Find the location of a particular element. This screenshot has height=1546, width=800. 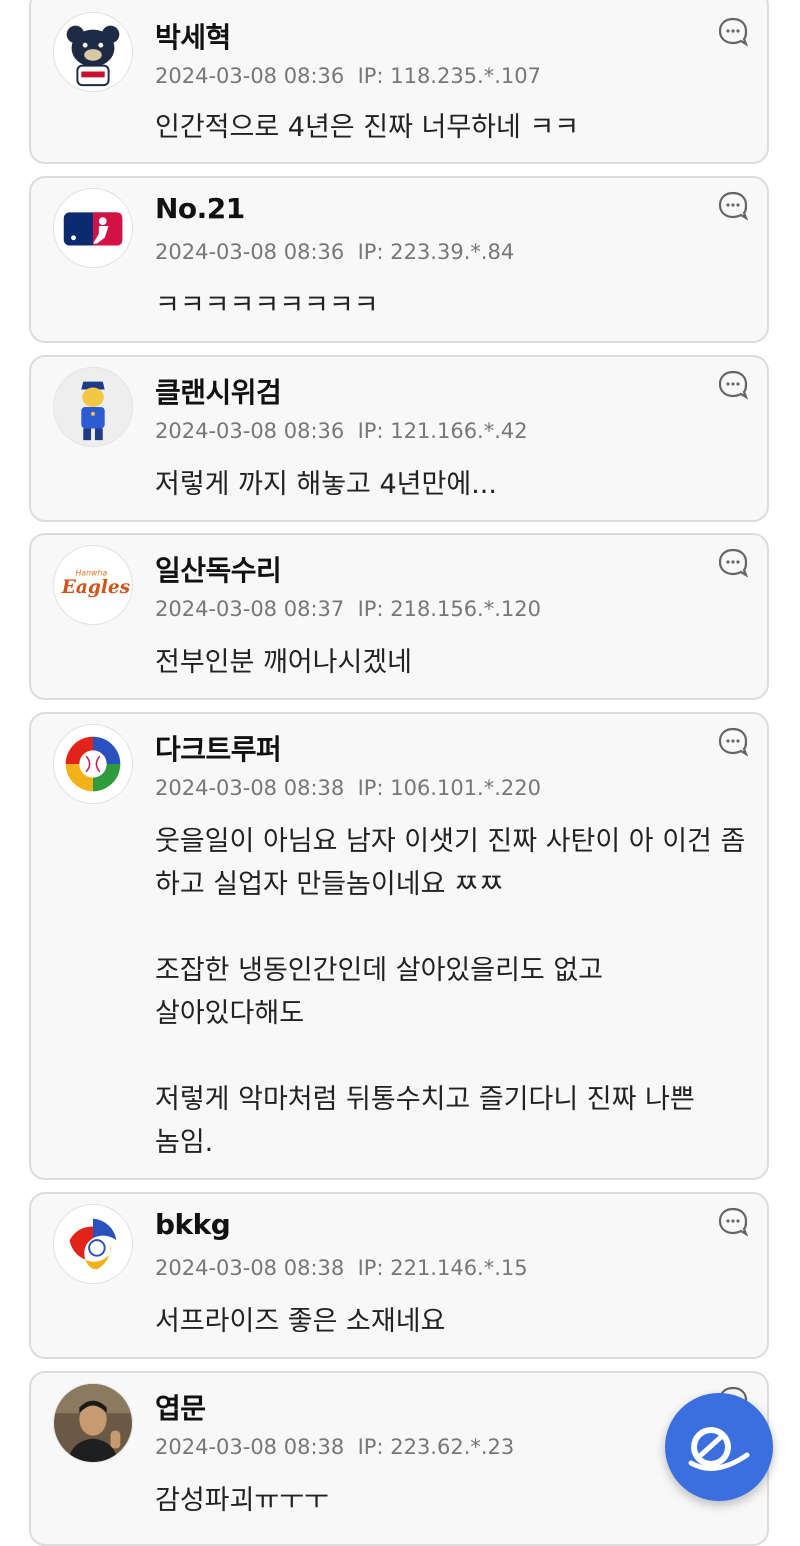

mlb-logo-icon is located at coordinates (93, 229).